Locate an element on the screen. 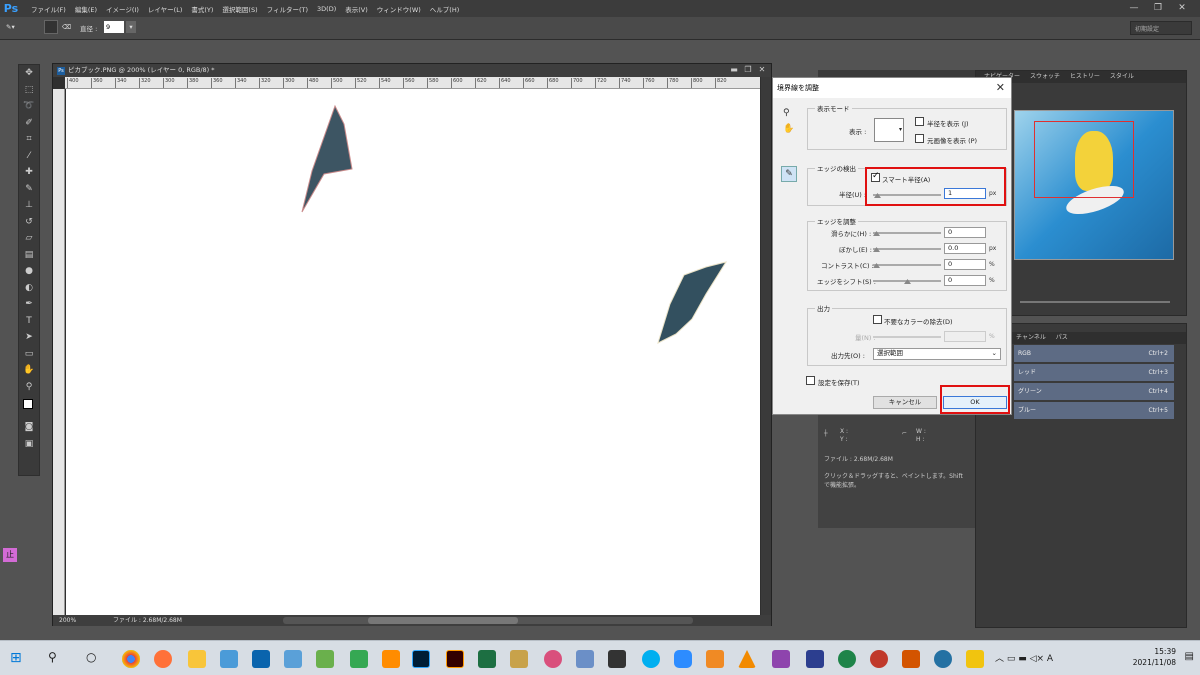 The width and height of the screenshot is (1200, 675). lasso-tool-icon: ➰ is located at coordinates (29, 106).